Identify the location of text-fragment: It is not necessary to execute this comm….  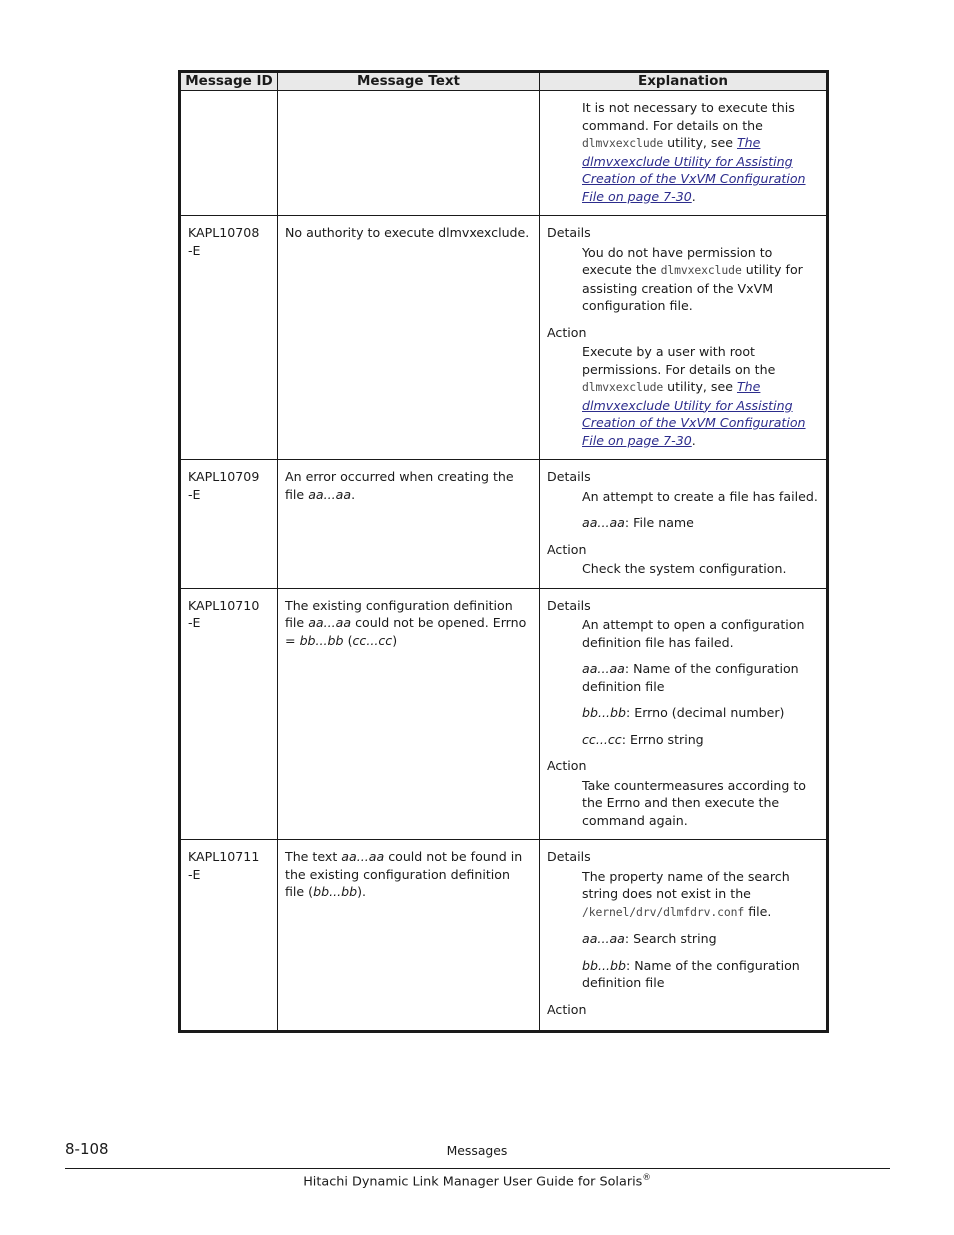
(688, 116).